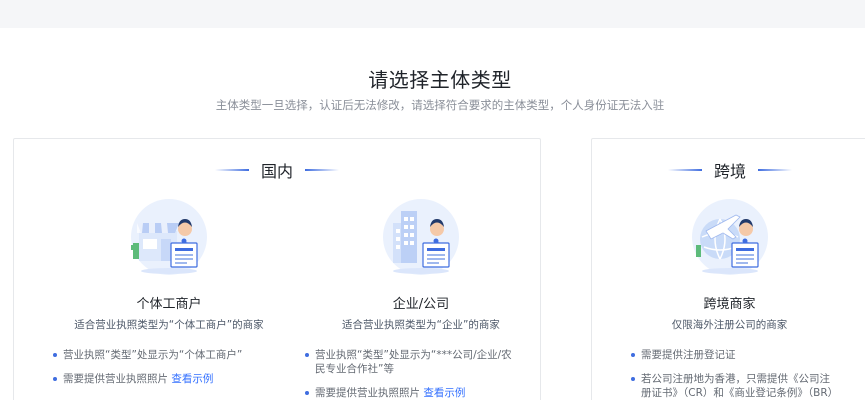 The height and width of the screenshot is (400, 865). What do you see at coordinates (169, 325) in the screenshot?
I see `option-description: 适合营业执照类型为“个体工商户”的商家` at bounding box center [169, 325].